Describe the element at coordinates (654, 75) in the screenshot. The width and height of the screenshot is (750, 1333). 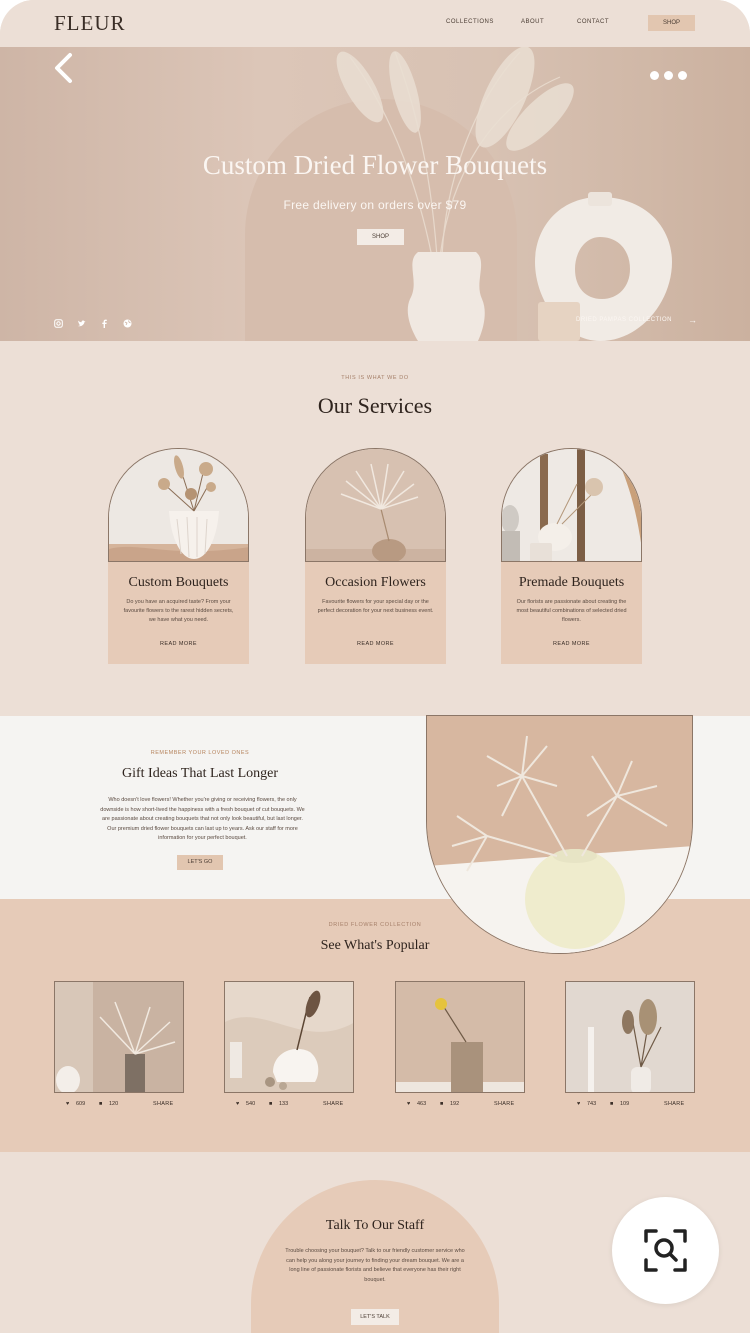
I see `more-dots-icon` at that location.